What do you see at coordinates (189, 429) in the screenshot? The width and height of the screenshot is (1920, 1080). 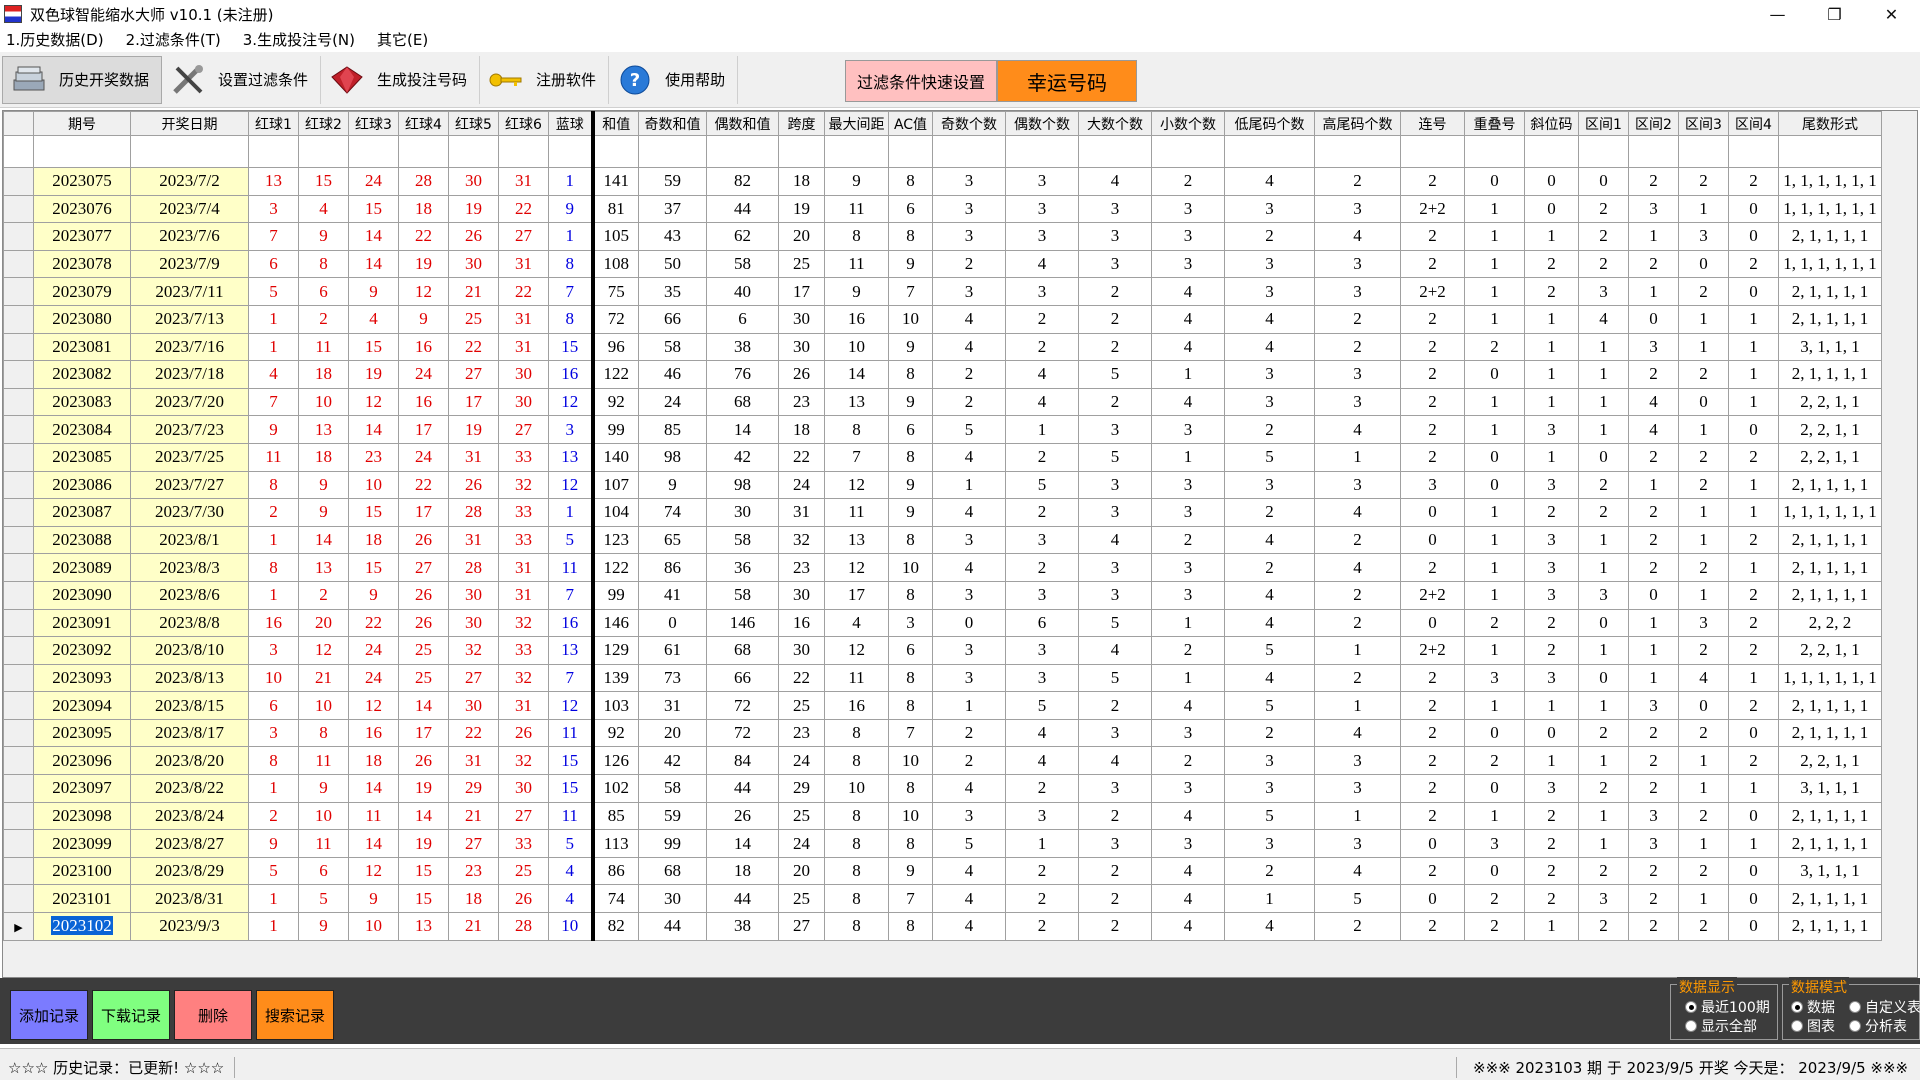 I see `date-cell: 2023/7/23` at bounding box center [189, 429].